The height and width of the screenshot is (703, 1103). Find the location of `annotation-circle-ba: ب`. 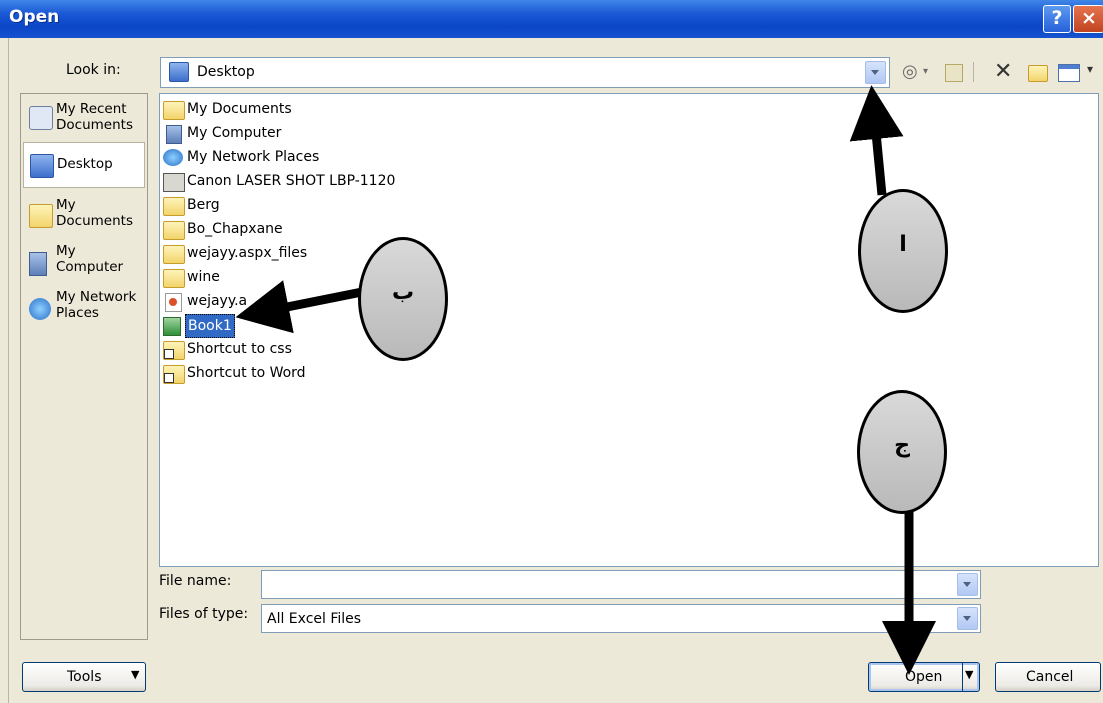

annotation-circle-ba: ب is located at coordinates (403, 299).